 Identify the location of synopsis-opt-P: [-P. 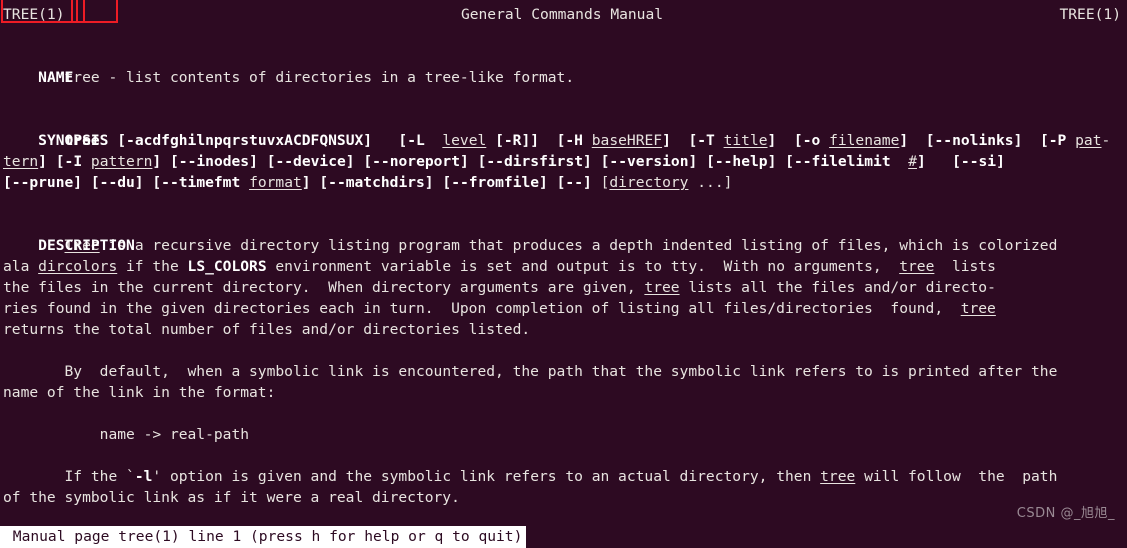
(1053, 140).